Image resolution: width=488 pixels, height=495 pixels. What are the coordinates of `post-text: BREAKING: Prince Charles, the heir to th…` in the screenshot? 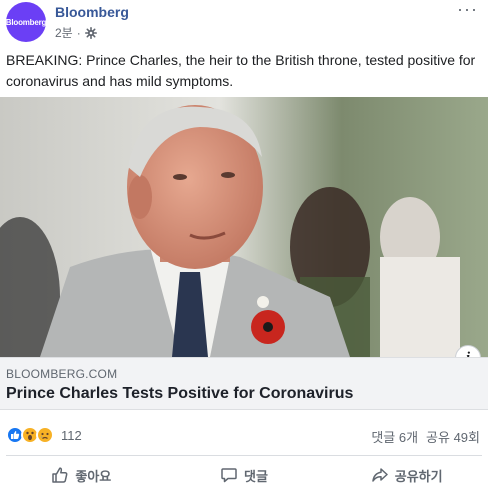 It's located at (241, 70).